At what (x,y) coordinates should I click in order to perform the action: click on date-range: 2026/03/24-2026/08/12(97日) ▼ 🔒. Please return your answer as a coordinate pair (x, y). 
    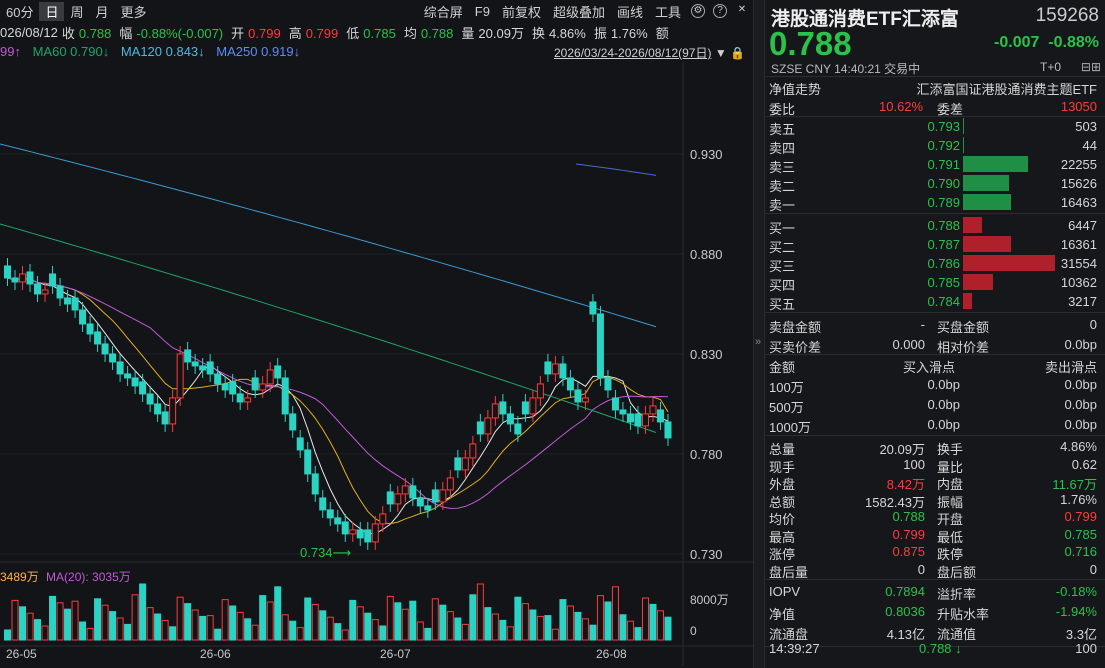
    Looking at the image, I should click on (649, 52).